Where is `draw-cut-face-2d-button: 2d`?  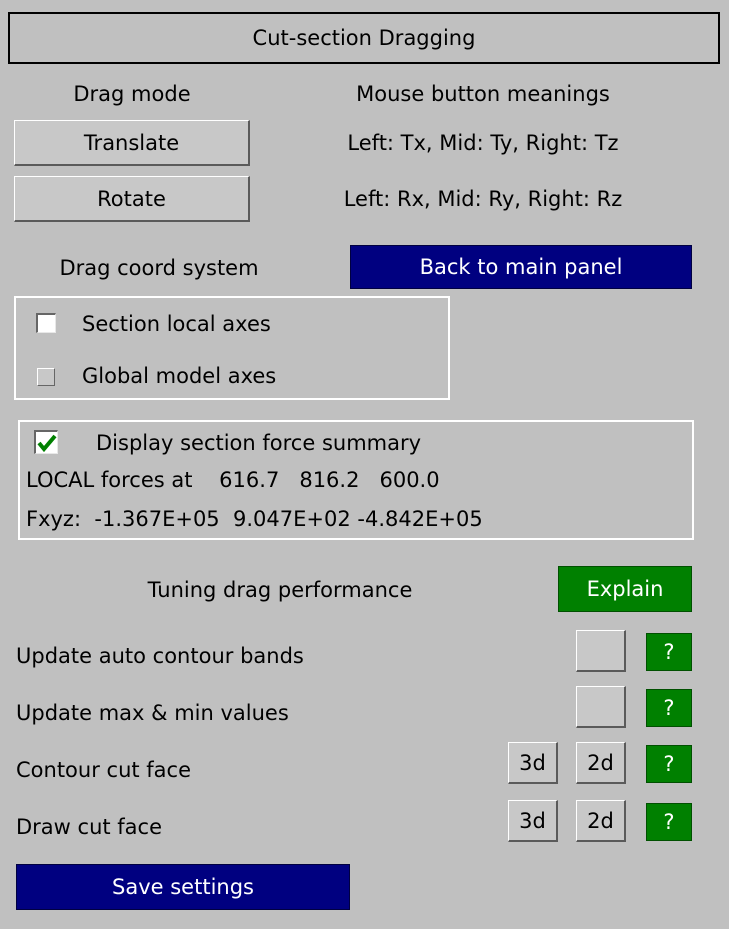 draw-cut-face-2d-button: 2d is located at coordinates (601, 821).